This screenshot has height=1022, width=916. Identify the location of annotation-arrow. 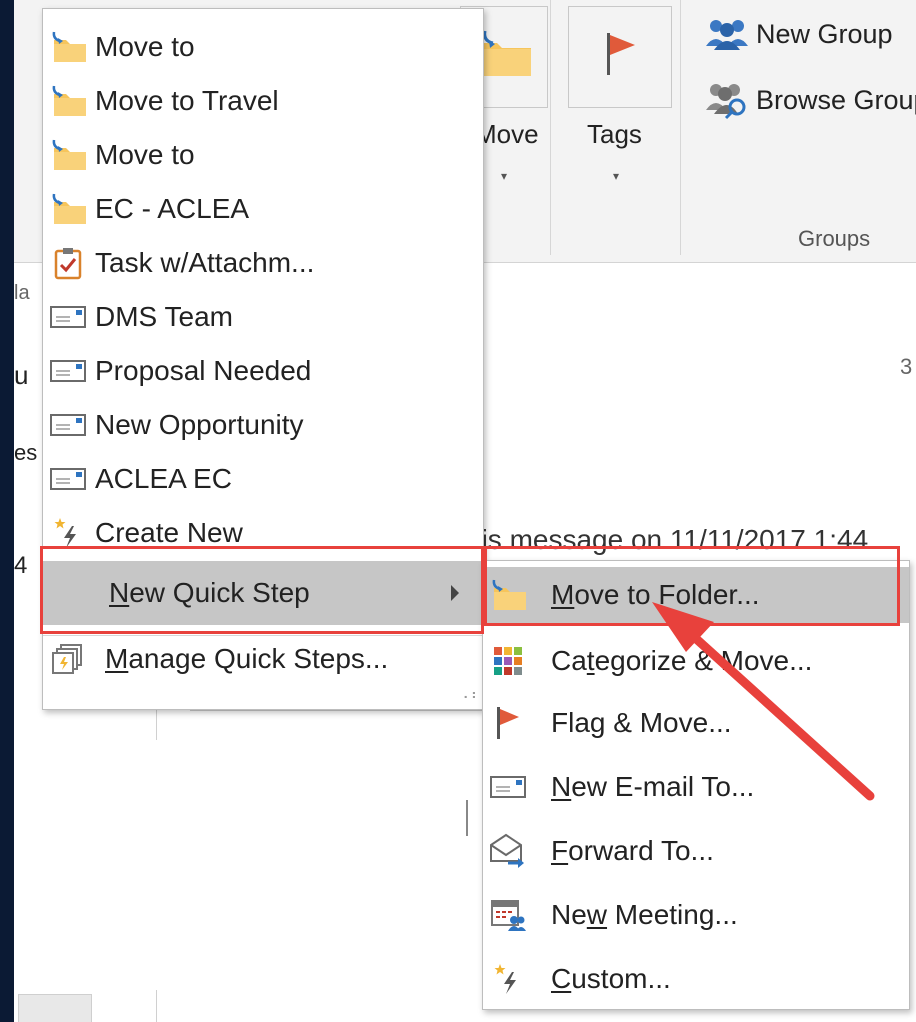
(763, 701).